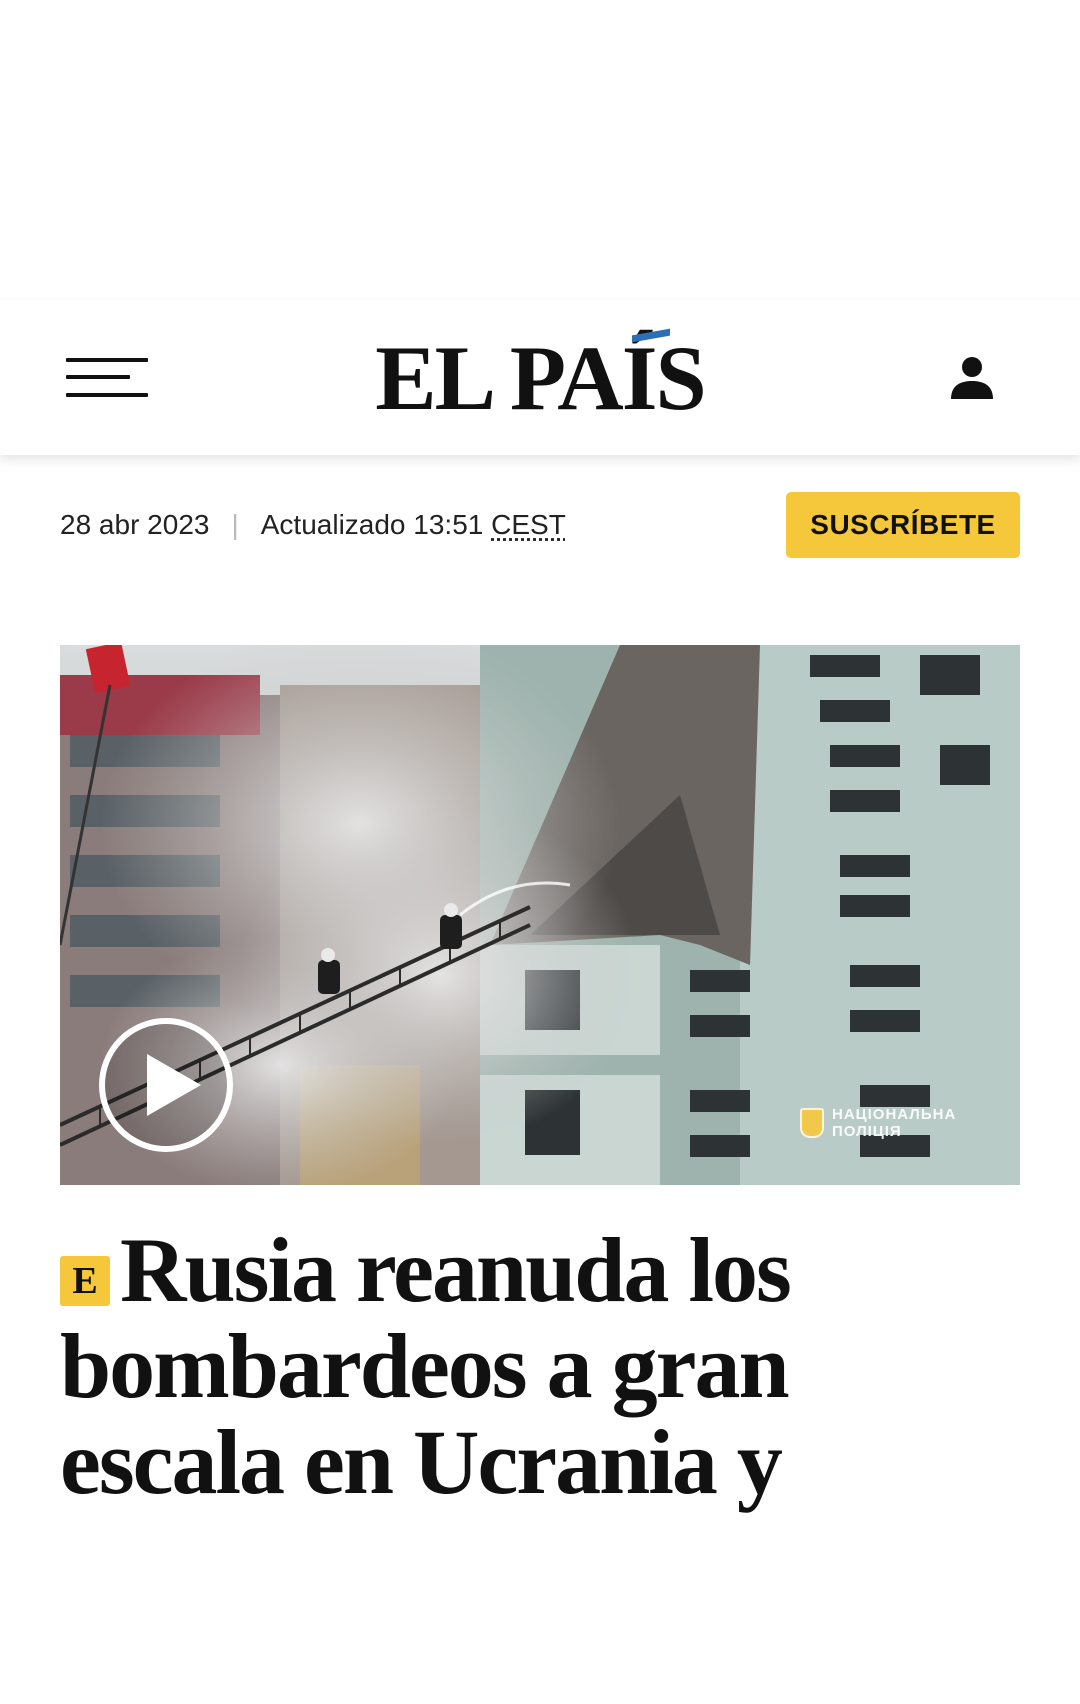 Image resolution: width=1080 pixels, height=1704 pixels. I want to click on subscribe-button: SUSCRÍBETE, so click(903, 525).